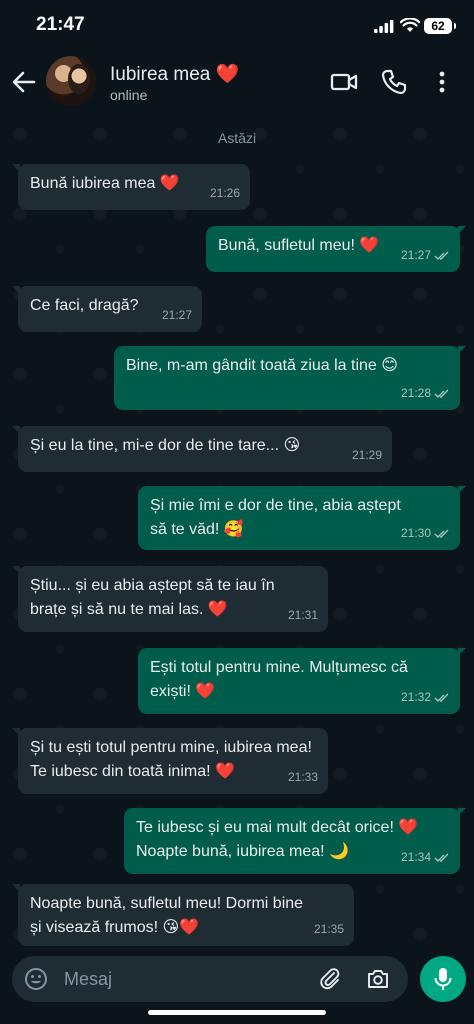  Describe the element at coordinates (328, 929) in the screenshot. I see `message-time: 21:35` at that location.